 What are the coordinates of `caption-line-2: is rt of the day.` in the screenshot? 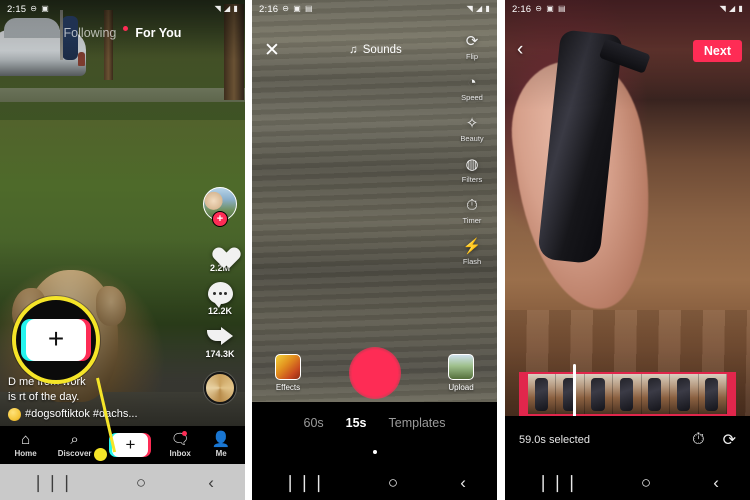 It's located at (44, 397).